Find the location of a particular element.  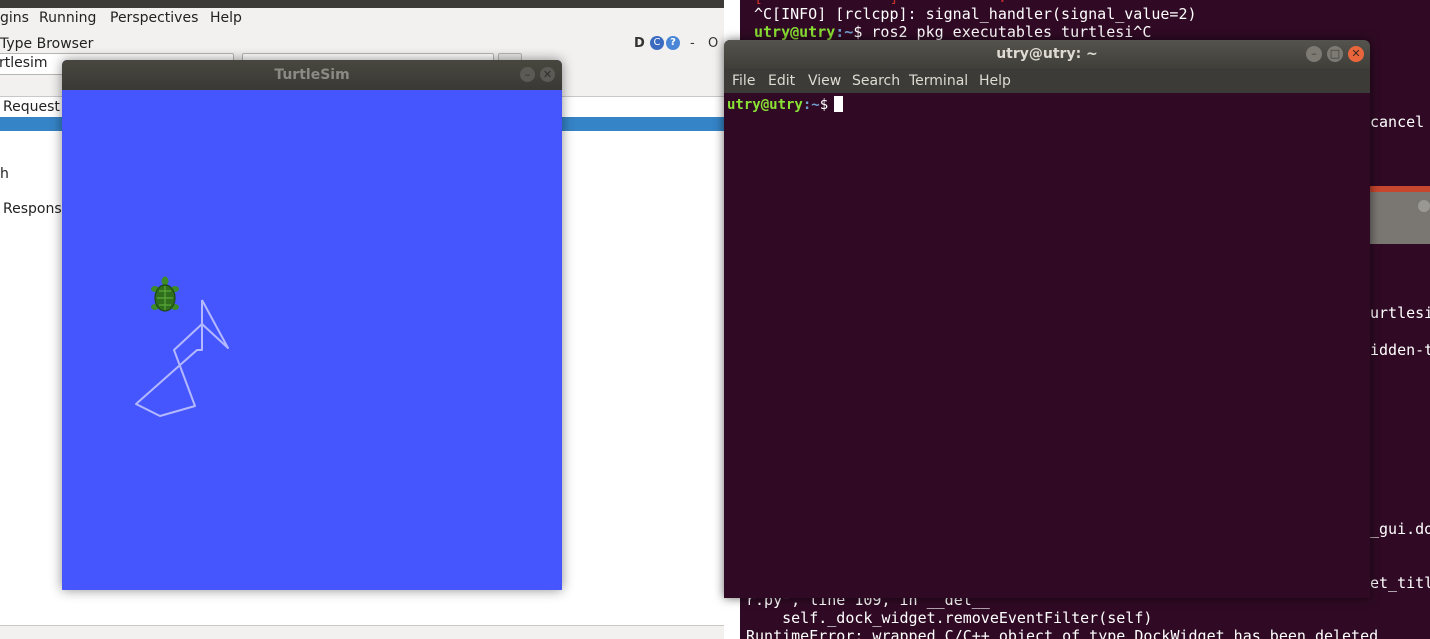

bg-fragment-title: et_titl is located at coordinates (1400, 583).